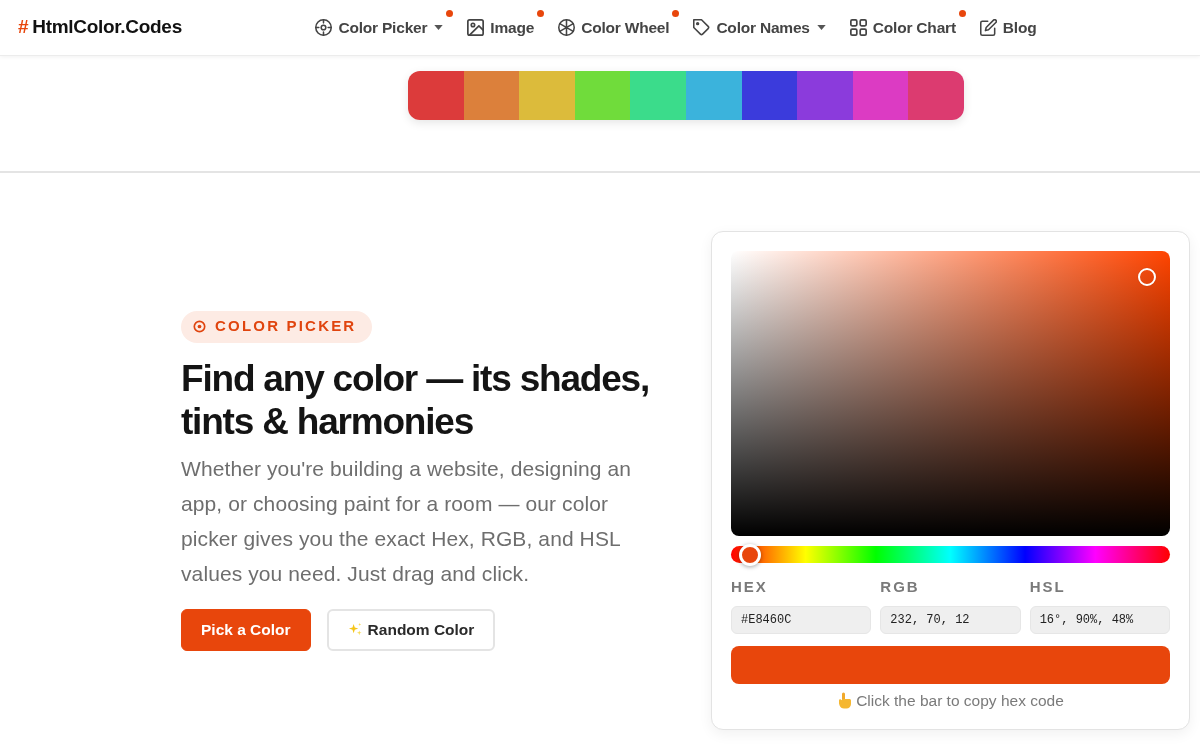 The width and height of the screenshot is (1200, 750). What do you see at coordinates (620, 27) in the screenshot?
I see `nav-link: Color Wheel` at bounding box center [620, 27].